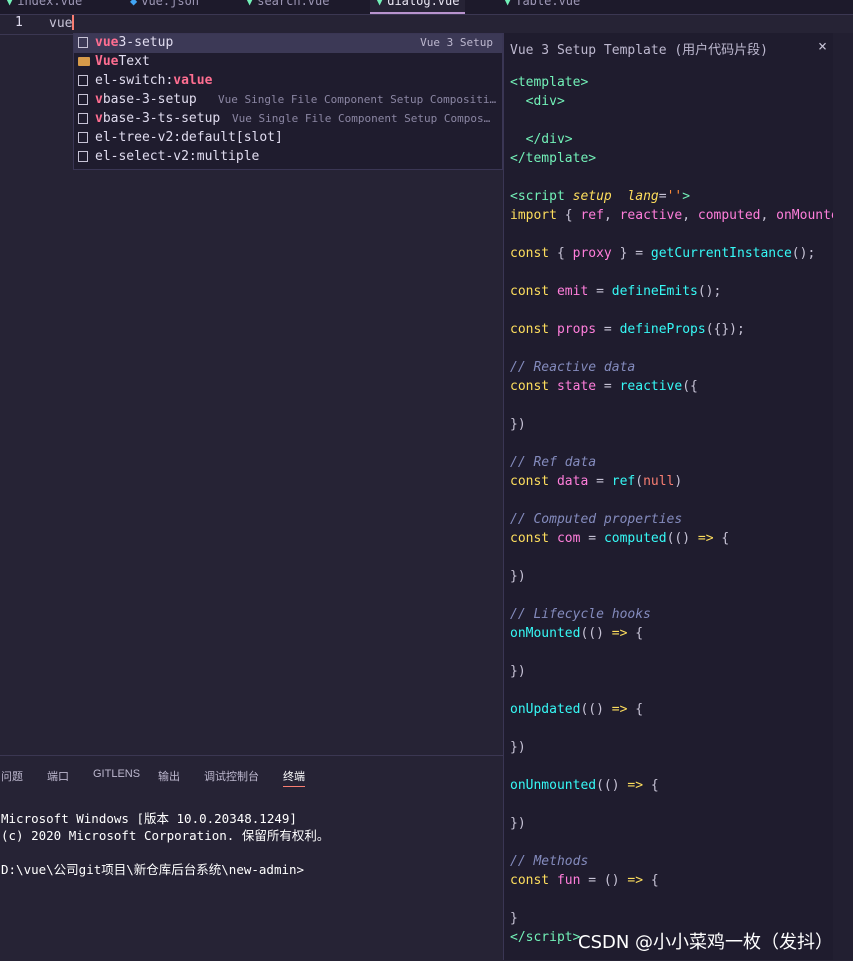 Image resolution: width=853 pixels, height=961 pixels. What do you see at coordinates (659, 481) in the screenshot?
I see `code-token: null` at bounding box center [659, 481].